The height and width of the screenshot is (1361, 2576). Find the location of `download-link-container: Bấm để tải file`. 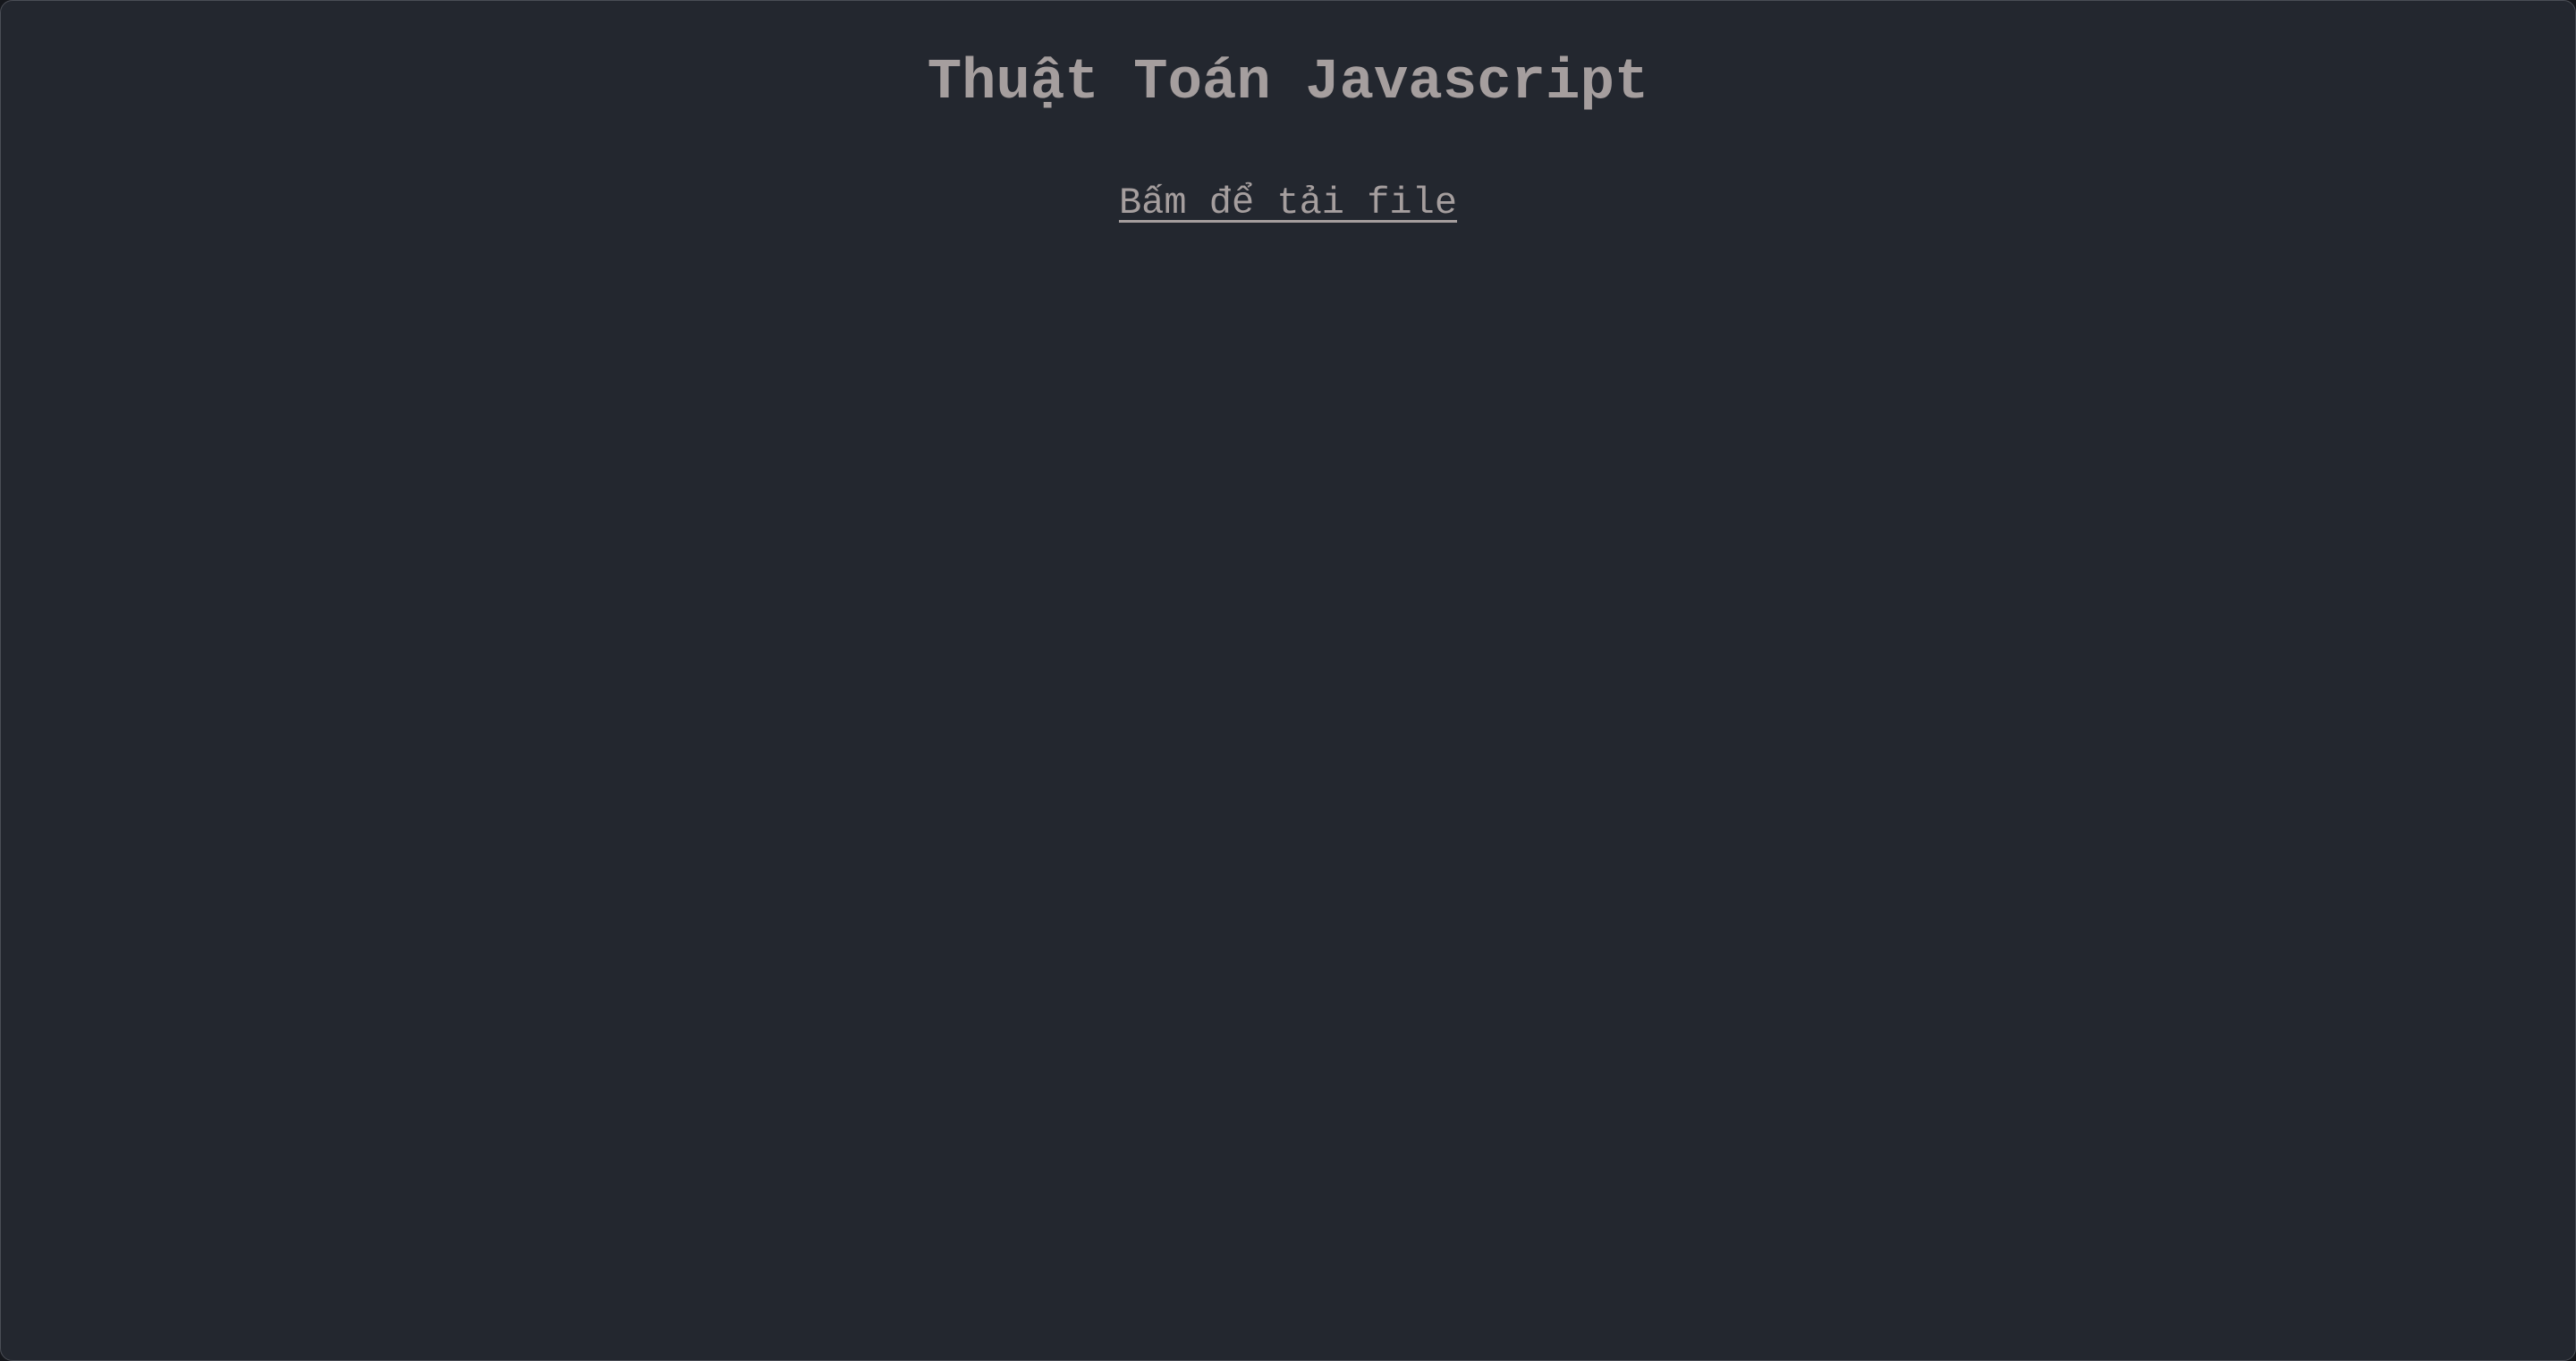

download-link-container: Bấm để tải file is located at coordinates (1288, 203).